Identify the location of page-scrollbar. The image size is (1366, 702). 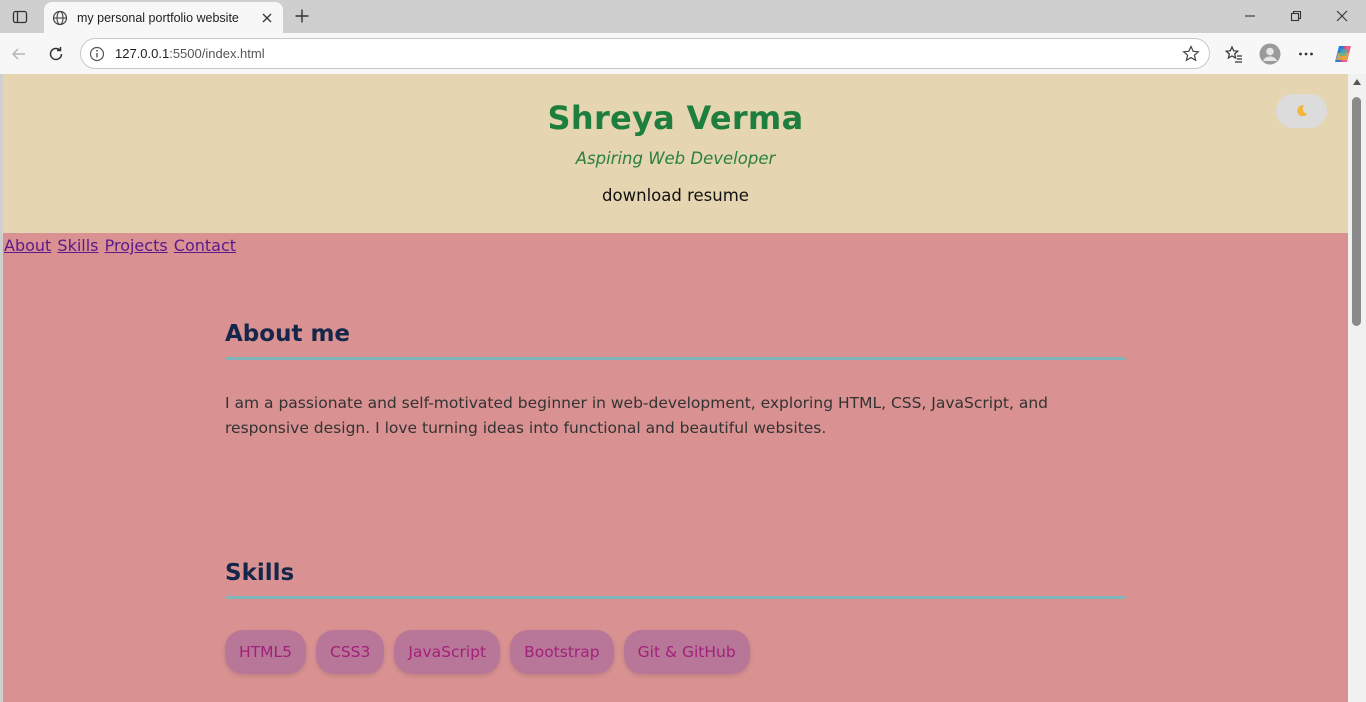
(1357, 388).